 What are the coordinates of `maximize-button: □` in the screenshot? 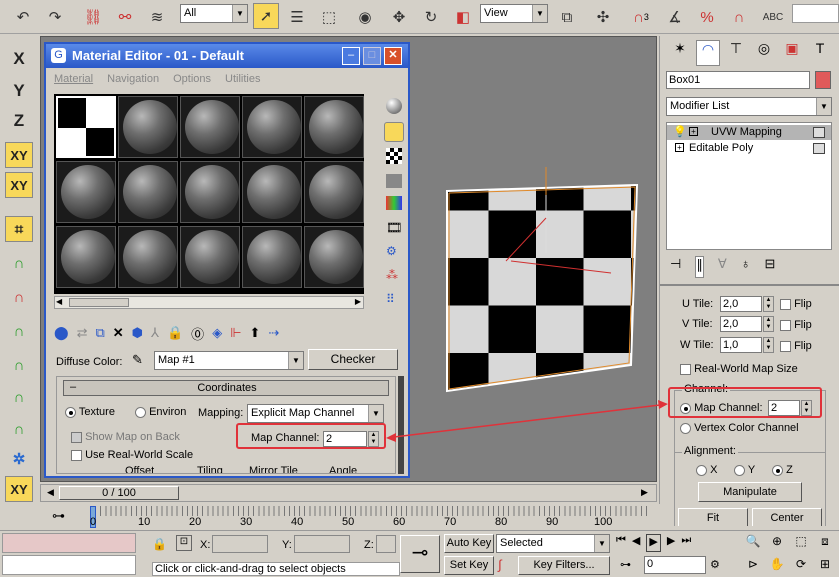 It's located at (372, 56).